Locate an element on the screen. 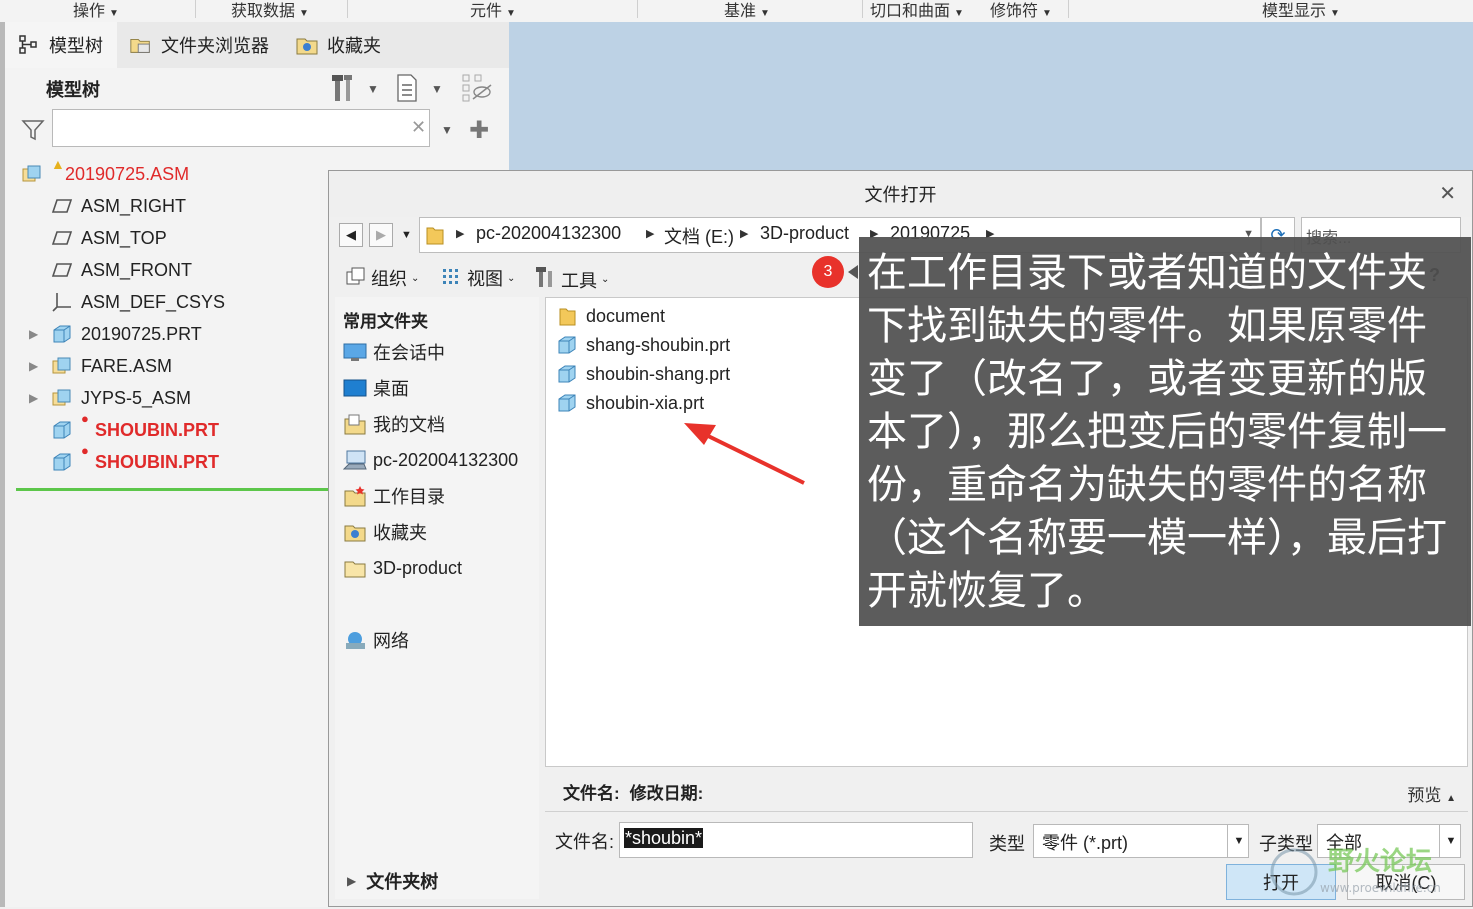 This screenshot has width=1473, height=909. file-item-part: shoubin-xia.prt is located at coordinates (630, 403).